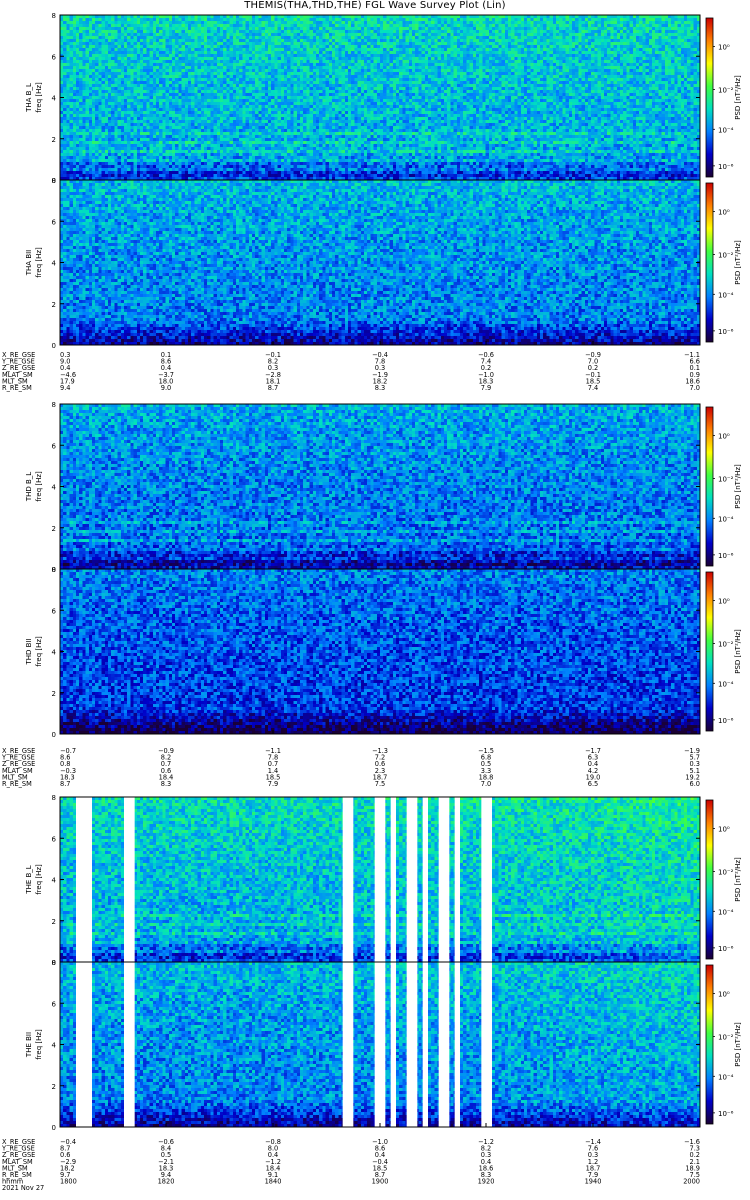  Describe the element at coordinates (273, 1182) in the screenshot. I see `ephemeris-value: 1840` at that location.